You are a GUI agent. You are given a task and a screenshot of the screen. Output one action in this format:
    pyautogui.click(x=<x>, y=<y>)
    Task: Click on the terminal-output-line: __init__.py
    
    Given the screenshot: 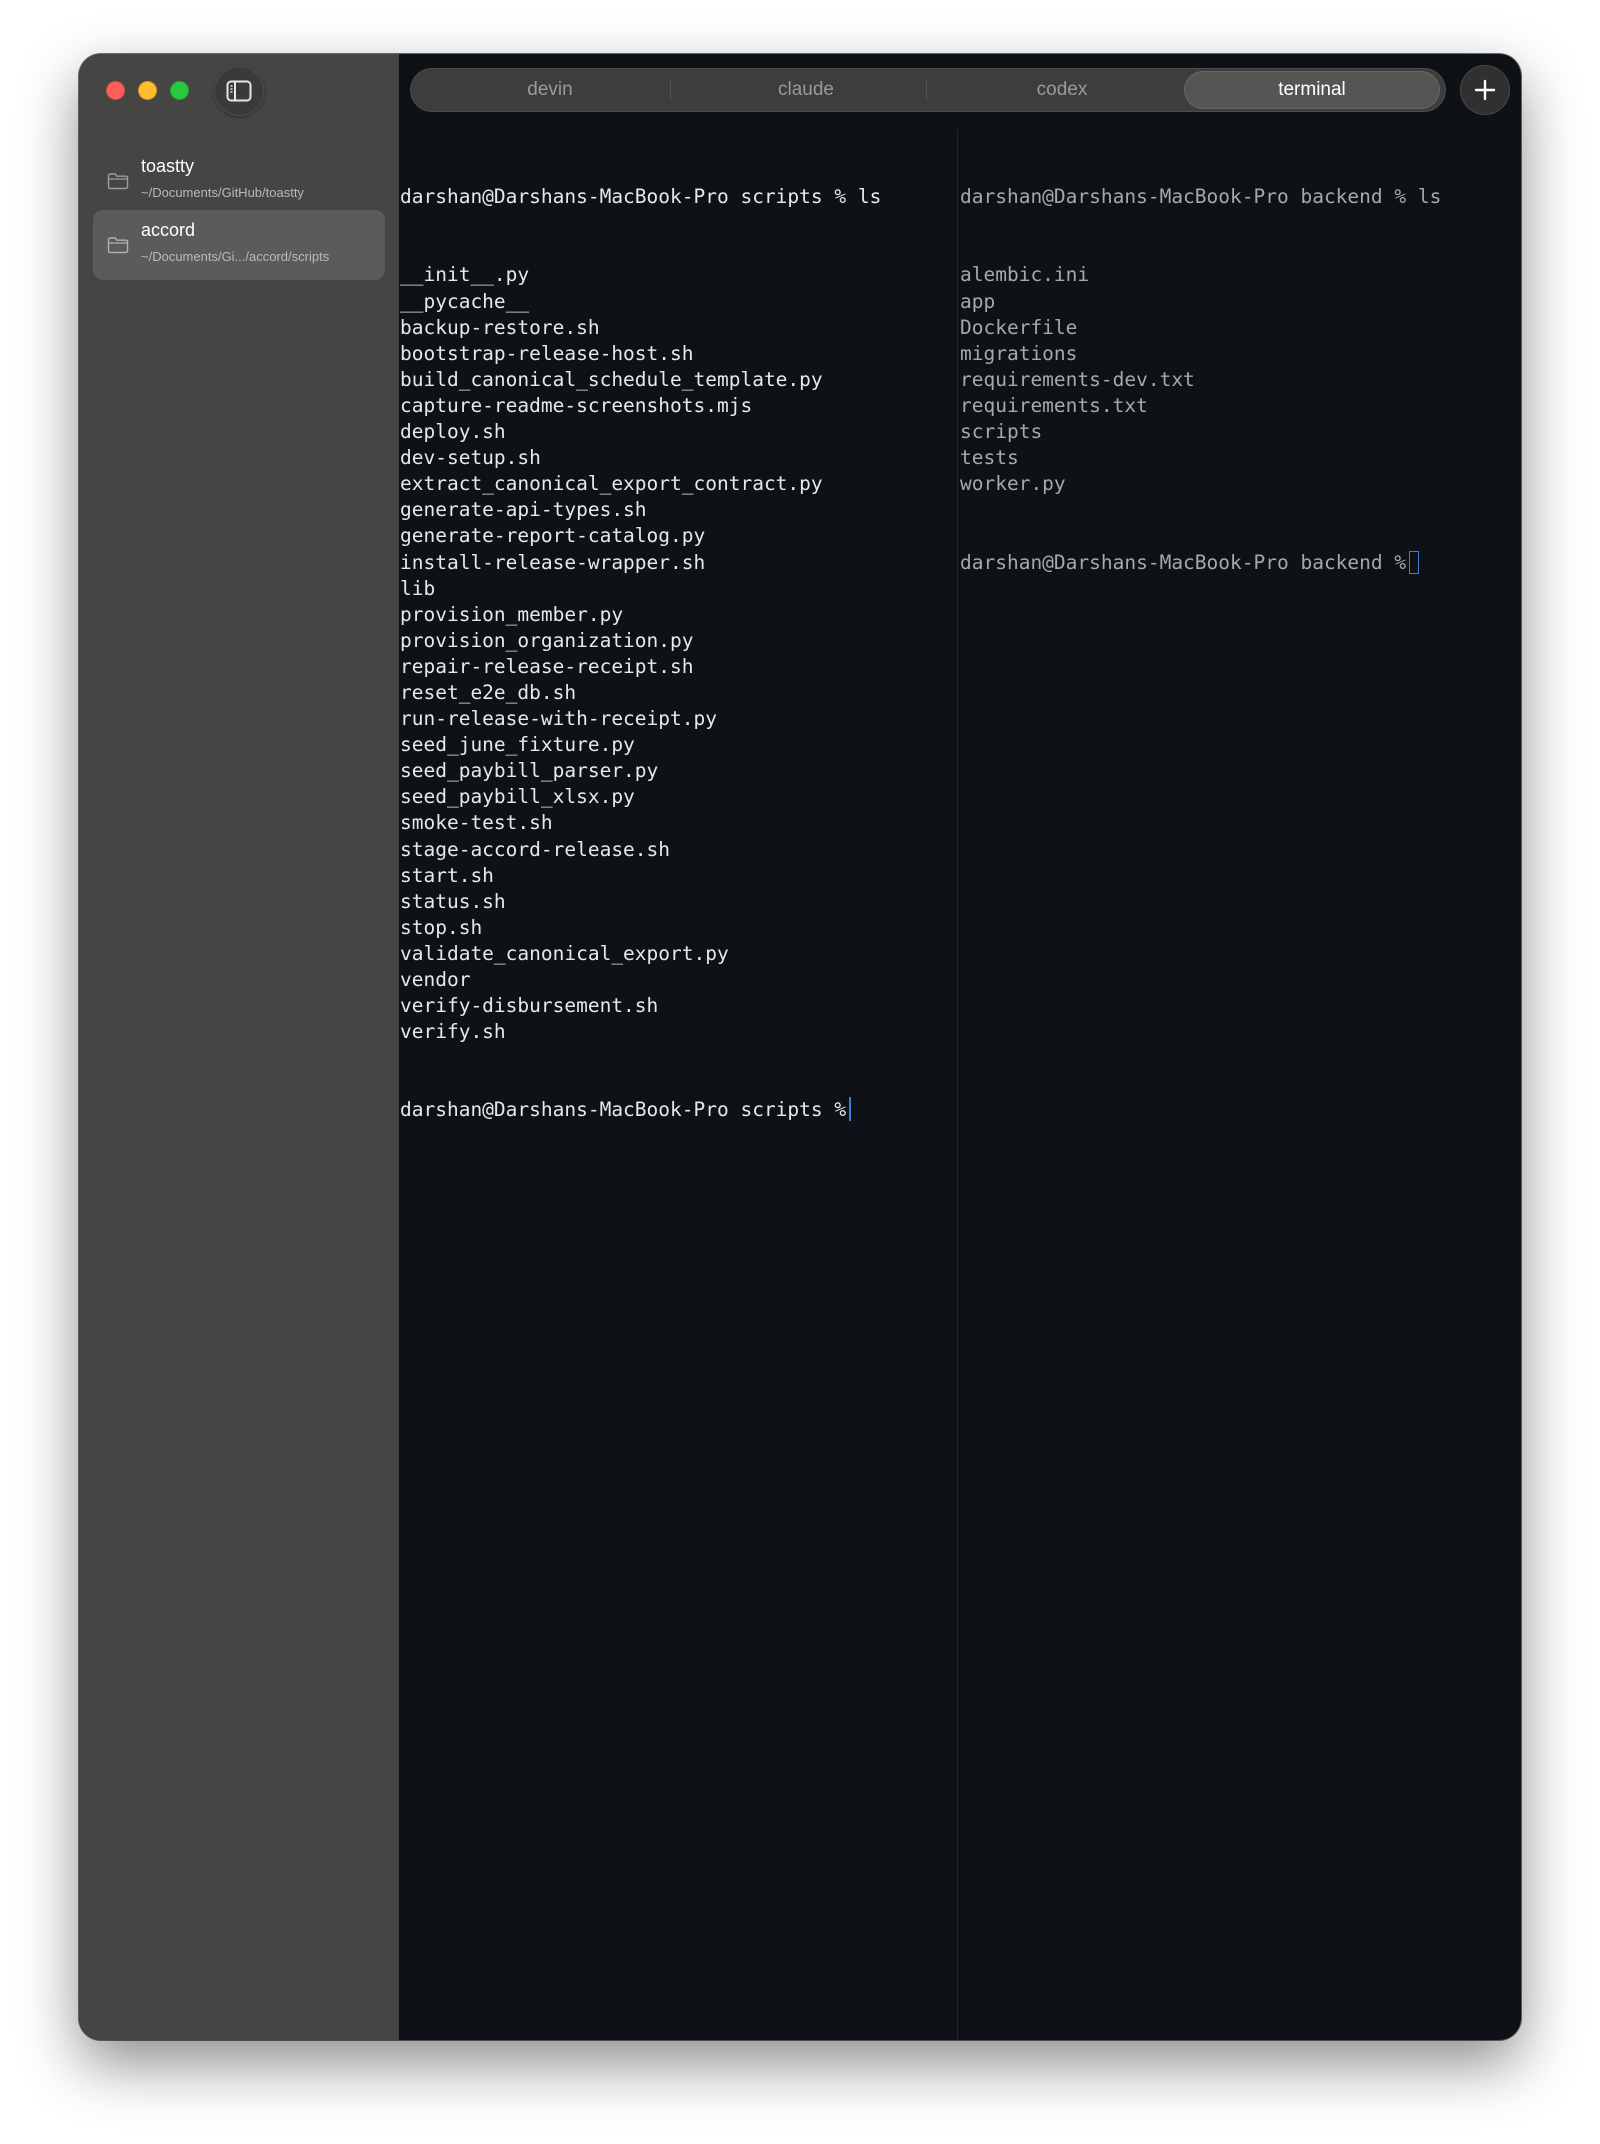 What is the action you would take?
    pyautogui.click(x=465, y=275)
    